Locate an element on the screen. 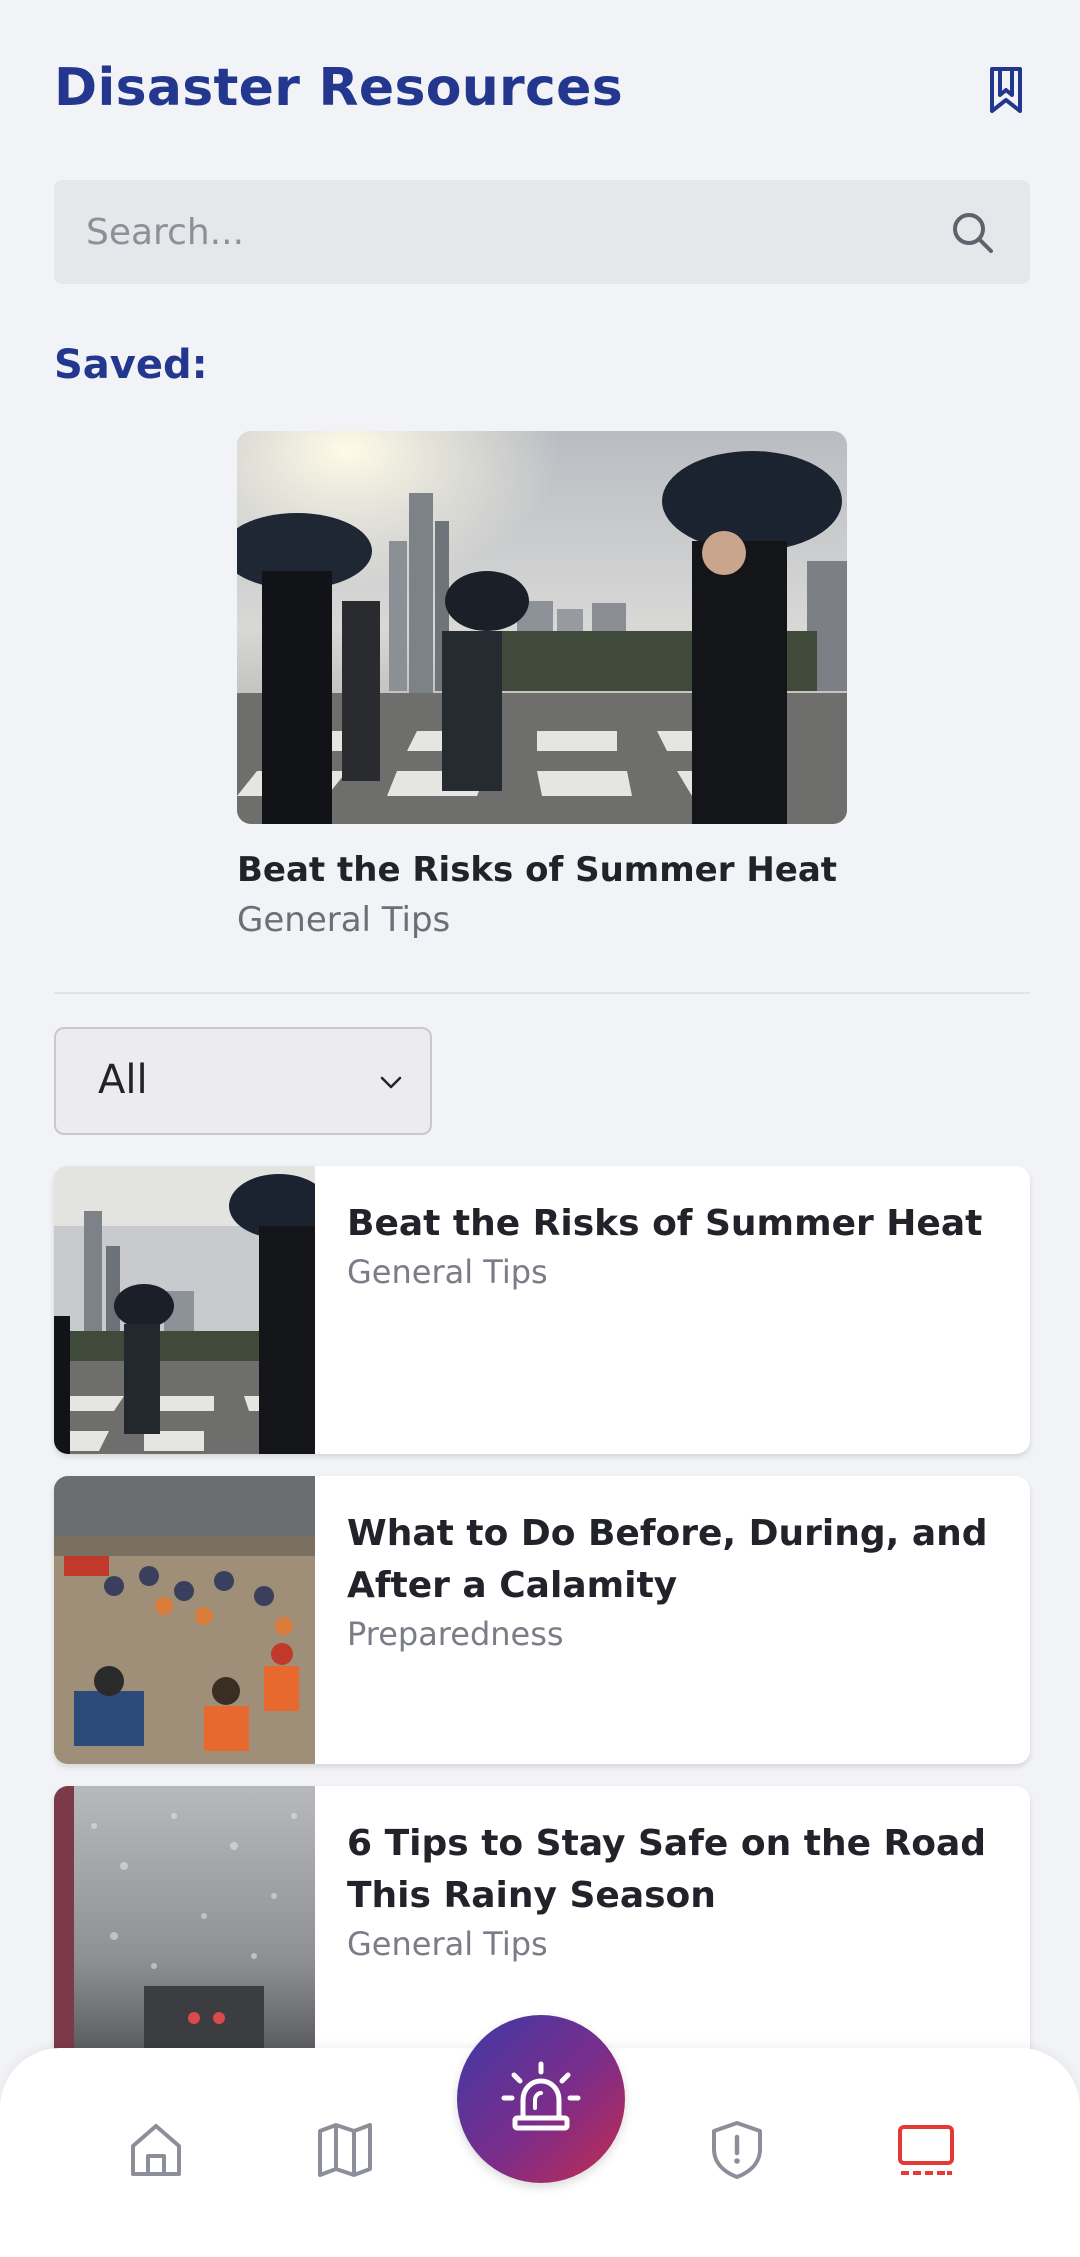 Image resolution: width=1080 pixels, height=2257 pixels. flood-rescue-photo is located at coordinates (184, 1620).